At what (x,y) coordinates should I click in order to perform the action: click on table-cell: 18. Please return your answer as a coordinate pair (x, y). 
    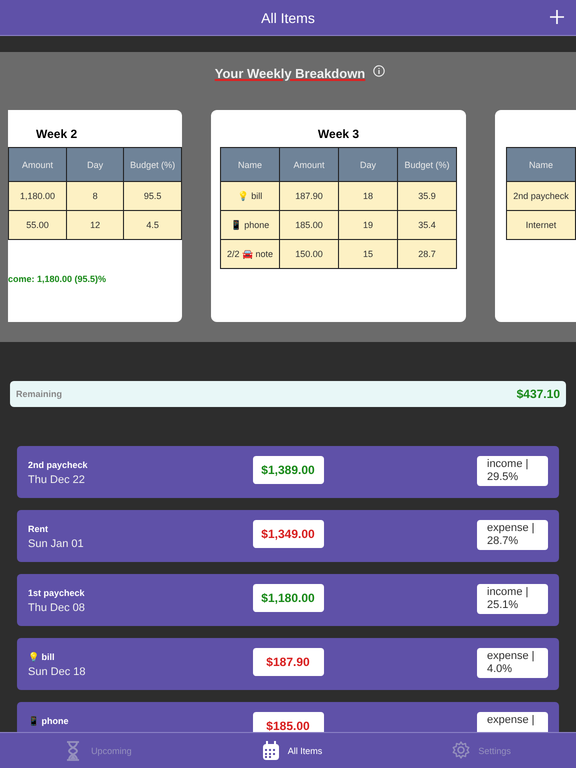
    Looking at the image, I should click on (368, 196).